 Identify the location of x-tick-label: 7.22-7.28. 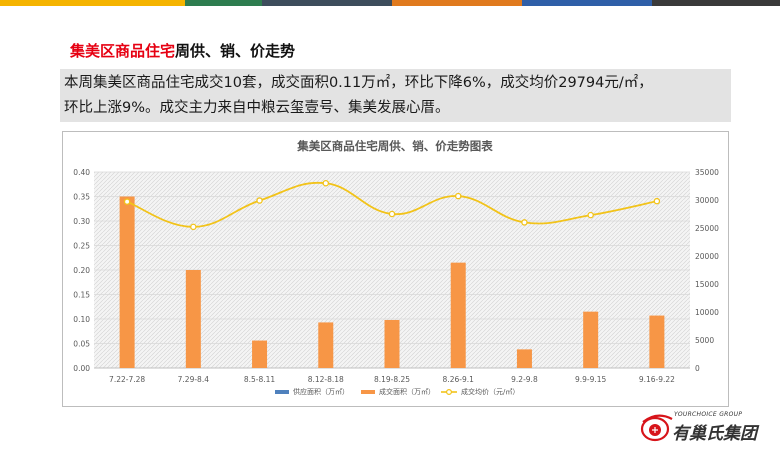
(127, 379).